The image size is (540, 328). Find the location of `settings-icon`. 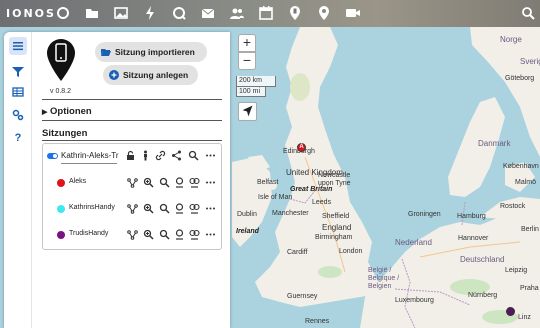

settings-icon is located at coordinates (18, 115).